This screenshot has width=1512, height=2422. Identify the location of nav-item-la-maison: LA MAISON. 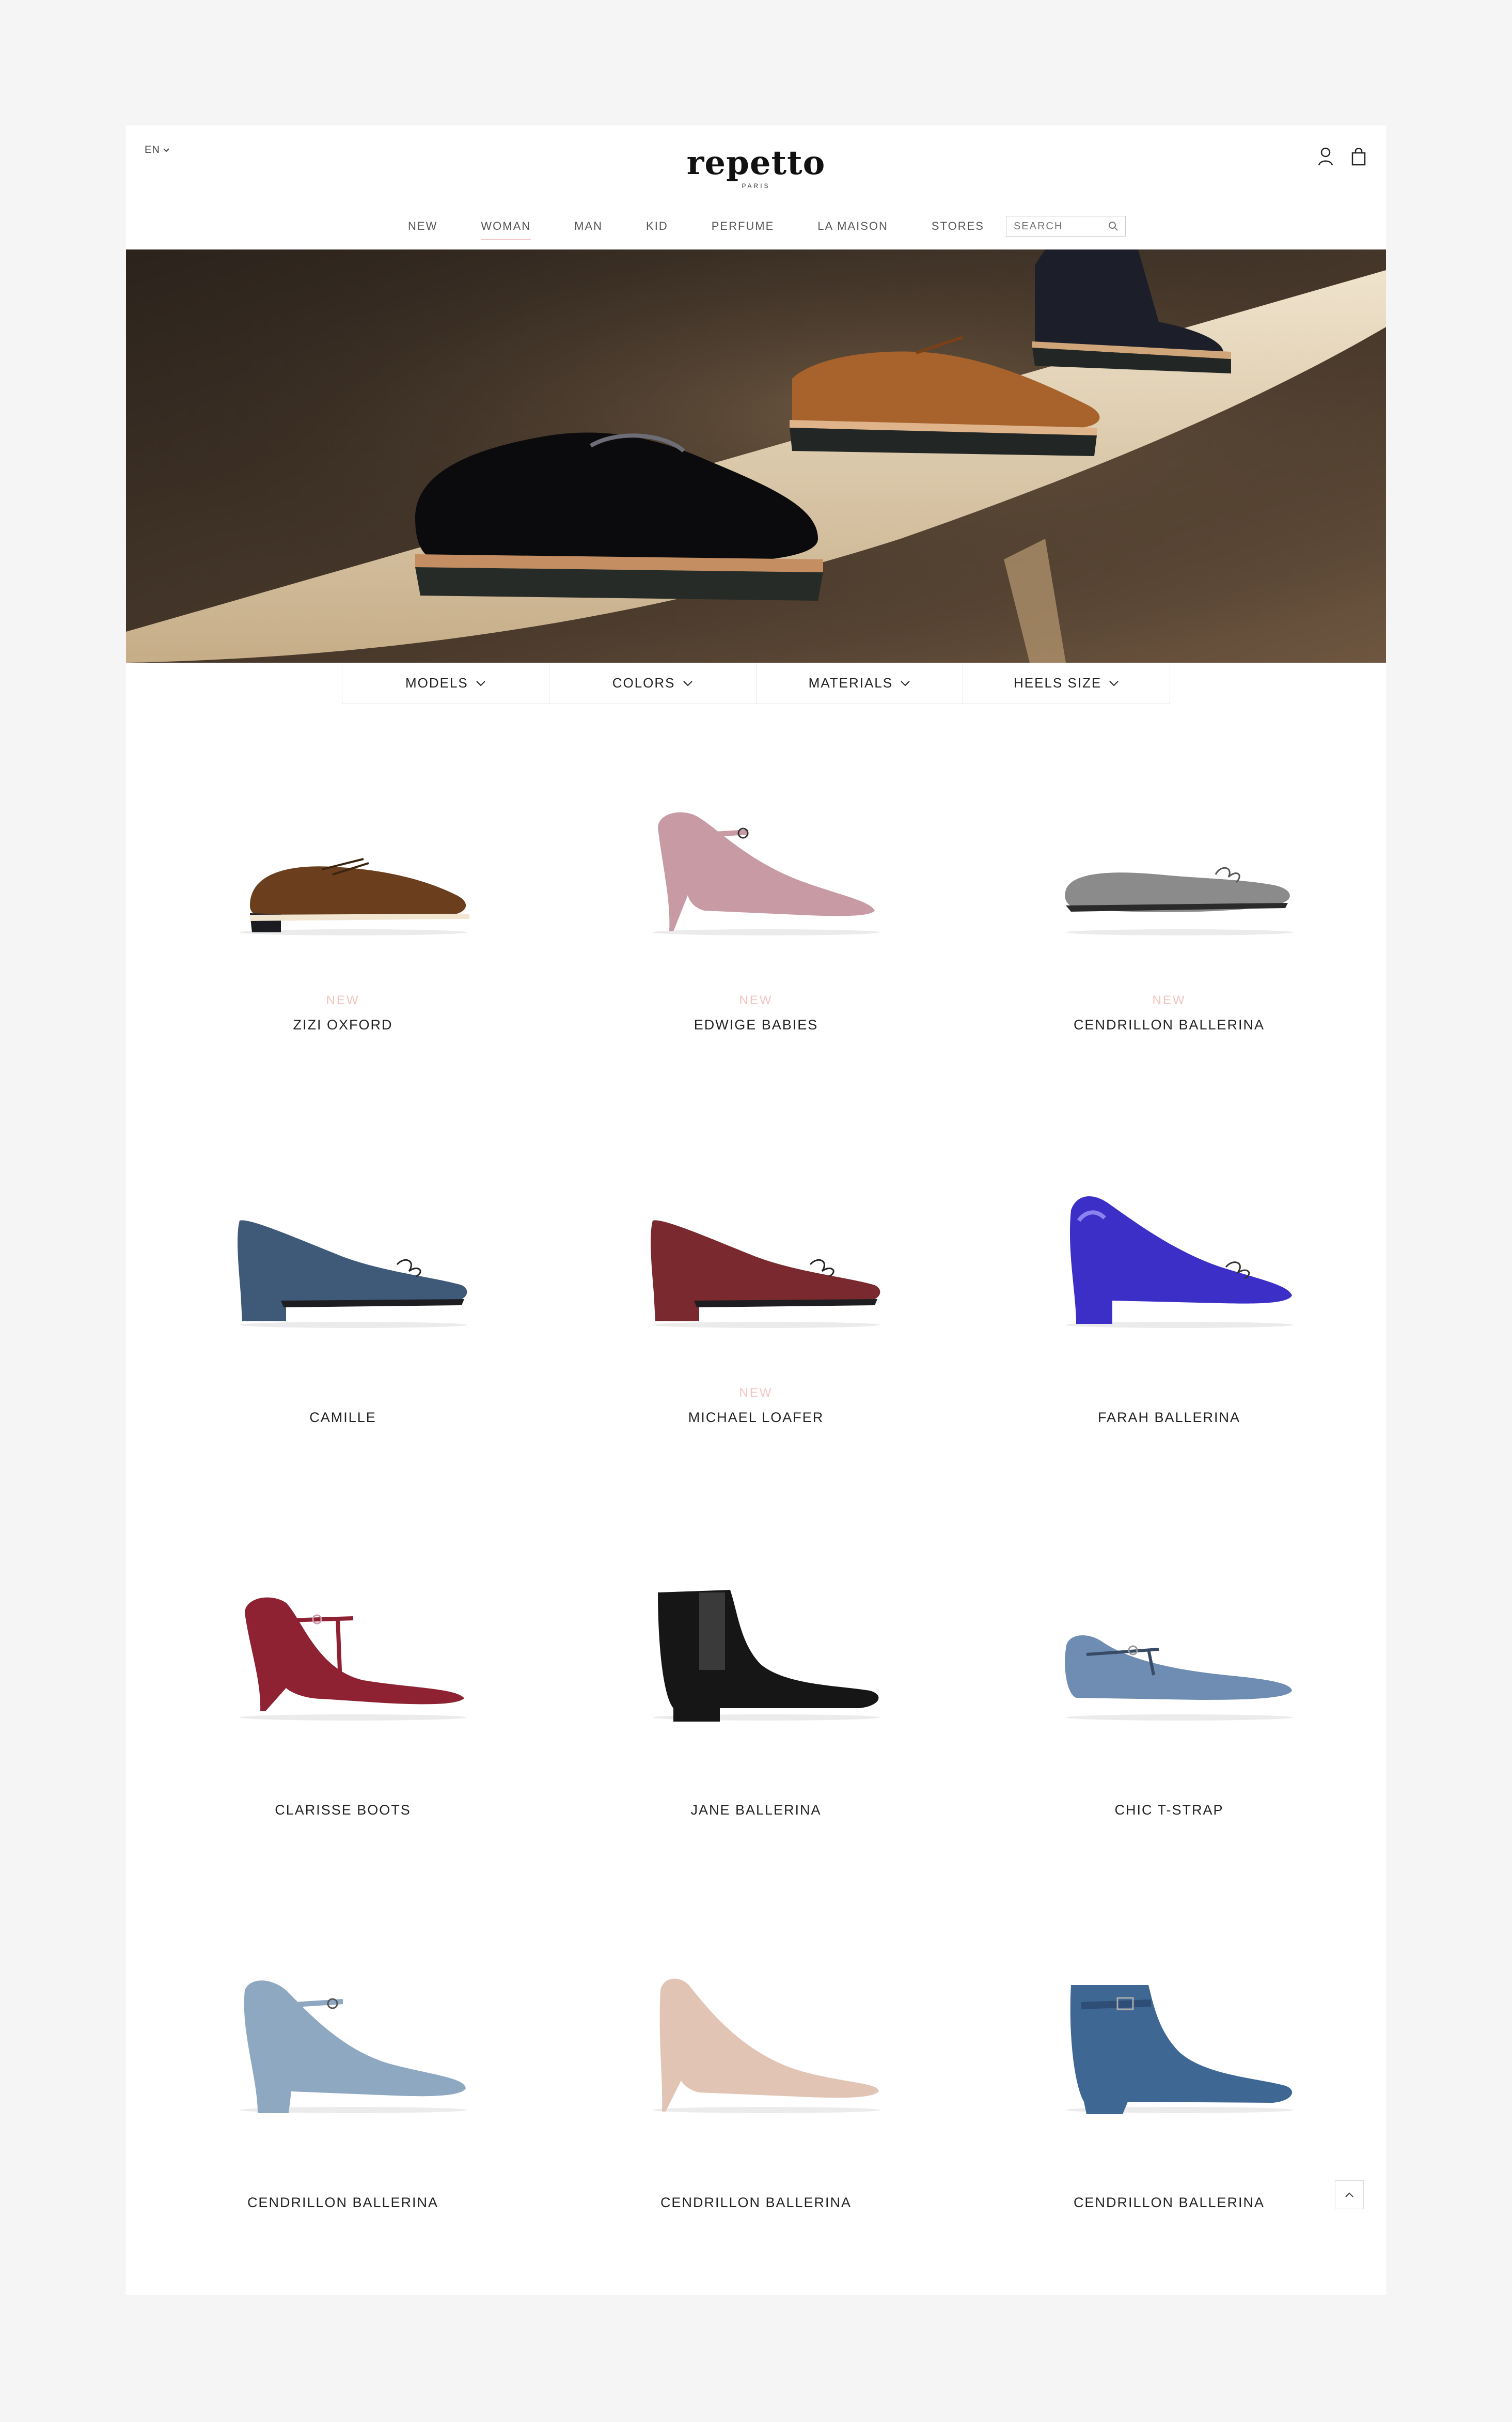
(853, 226).